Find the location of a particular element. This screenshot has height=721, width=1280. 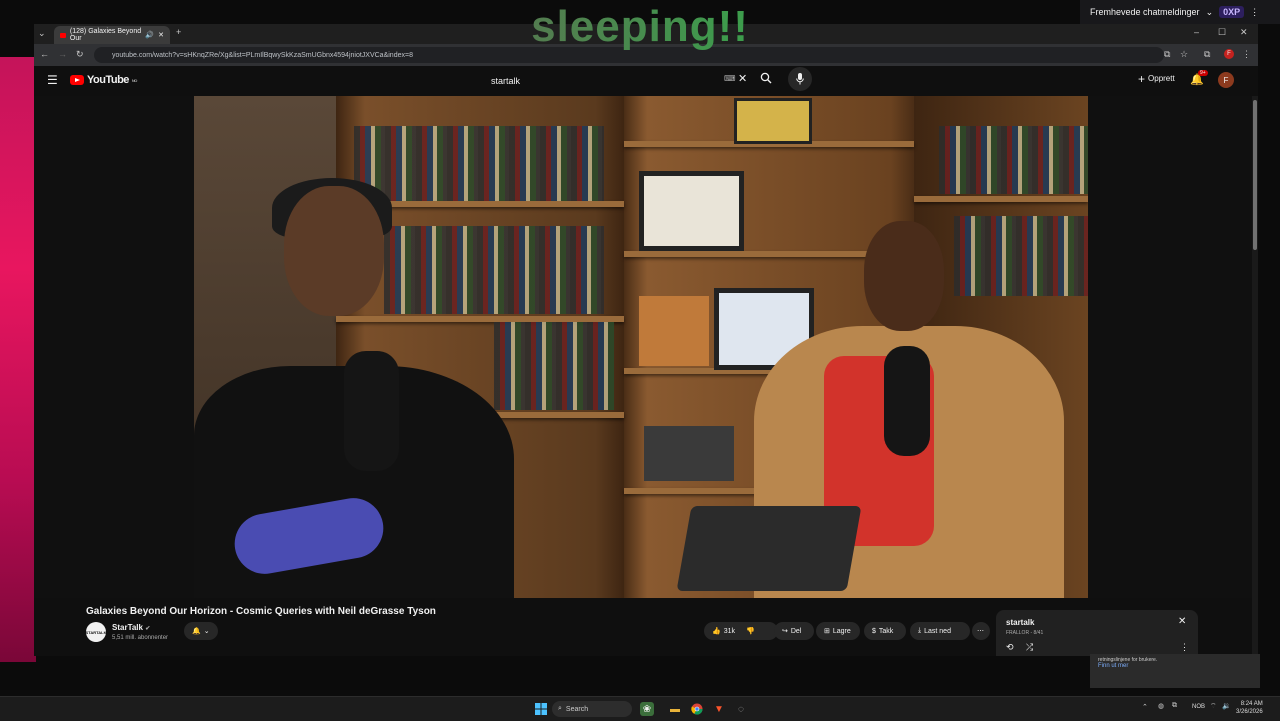

create-label: Opprett is located at coordinates (1161, 78).